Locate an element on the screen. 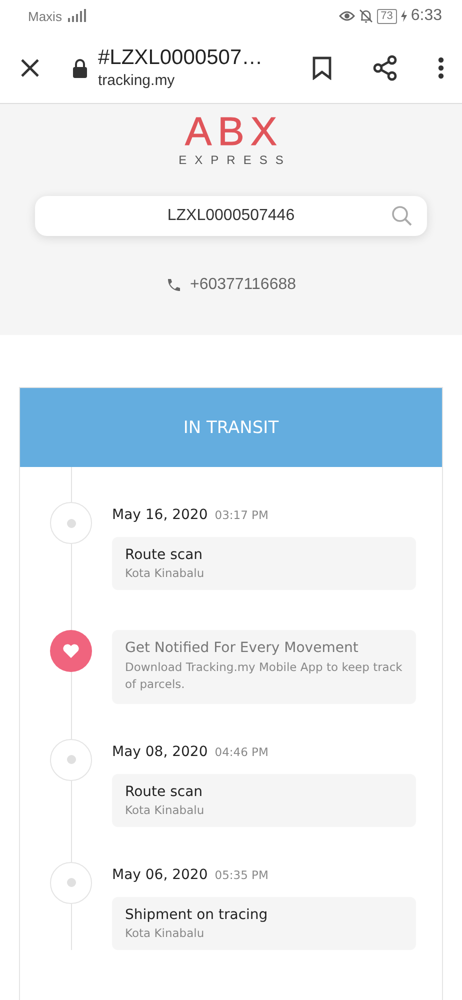  carrier-name: Maxis is located at coordinates (45, 16).